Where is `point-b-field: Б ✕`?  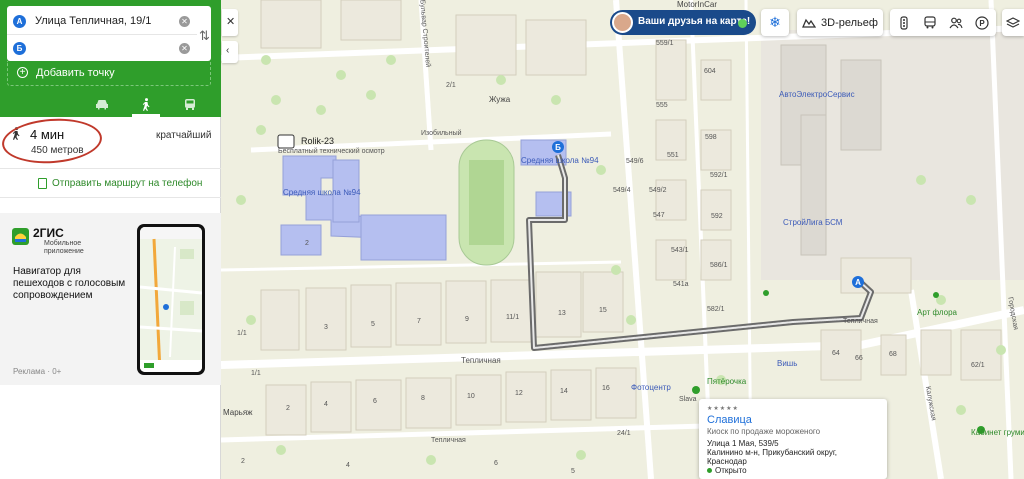
point-b-field: Б ✕ is located at coordinates (102, 48).